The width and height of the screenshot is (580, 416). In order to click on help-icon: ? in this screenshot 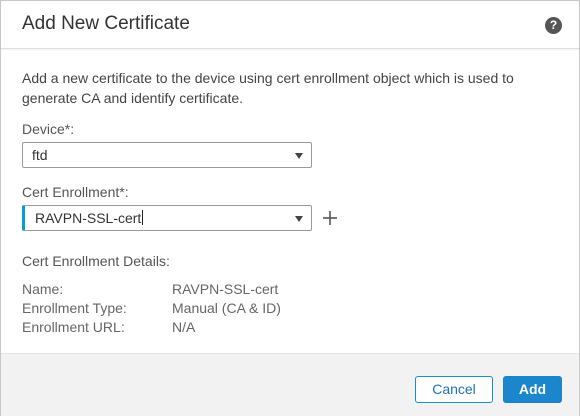, I will do `click(553, 25)`.